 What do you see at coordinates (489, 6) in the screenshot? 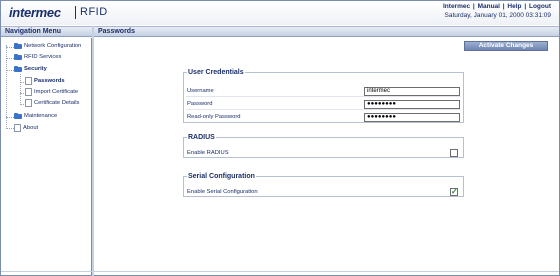
I see `manual-link: Manual` at bounding box center [489, 6].